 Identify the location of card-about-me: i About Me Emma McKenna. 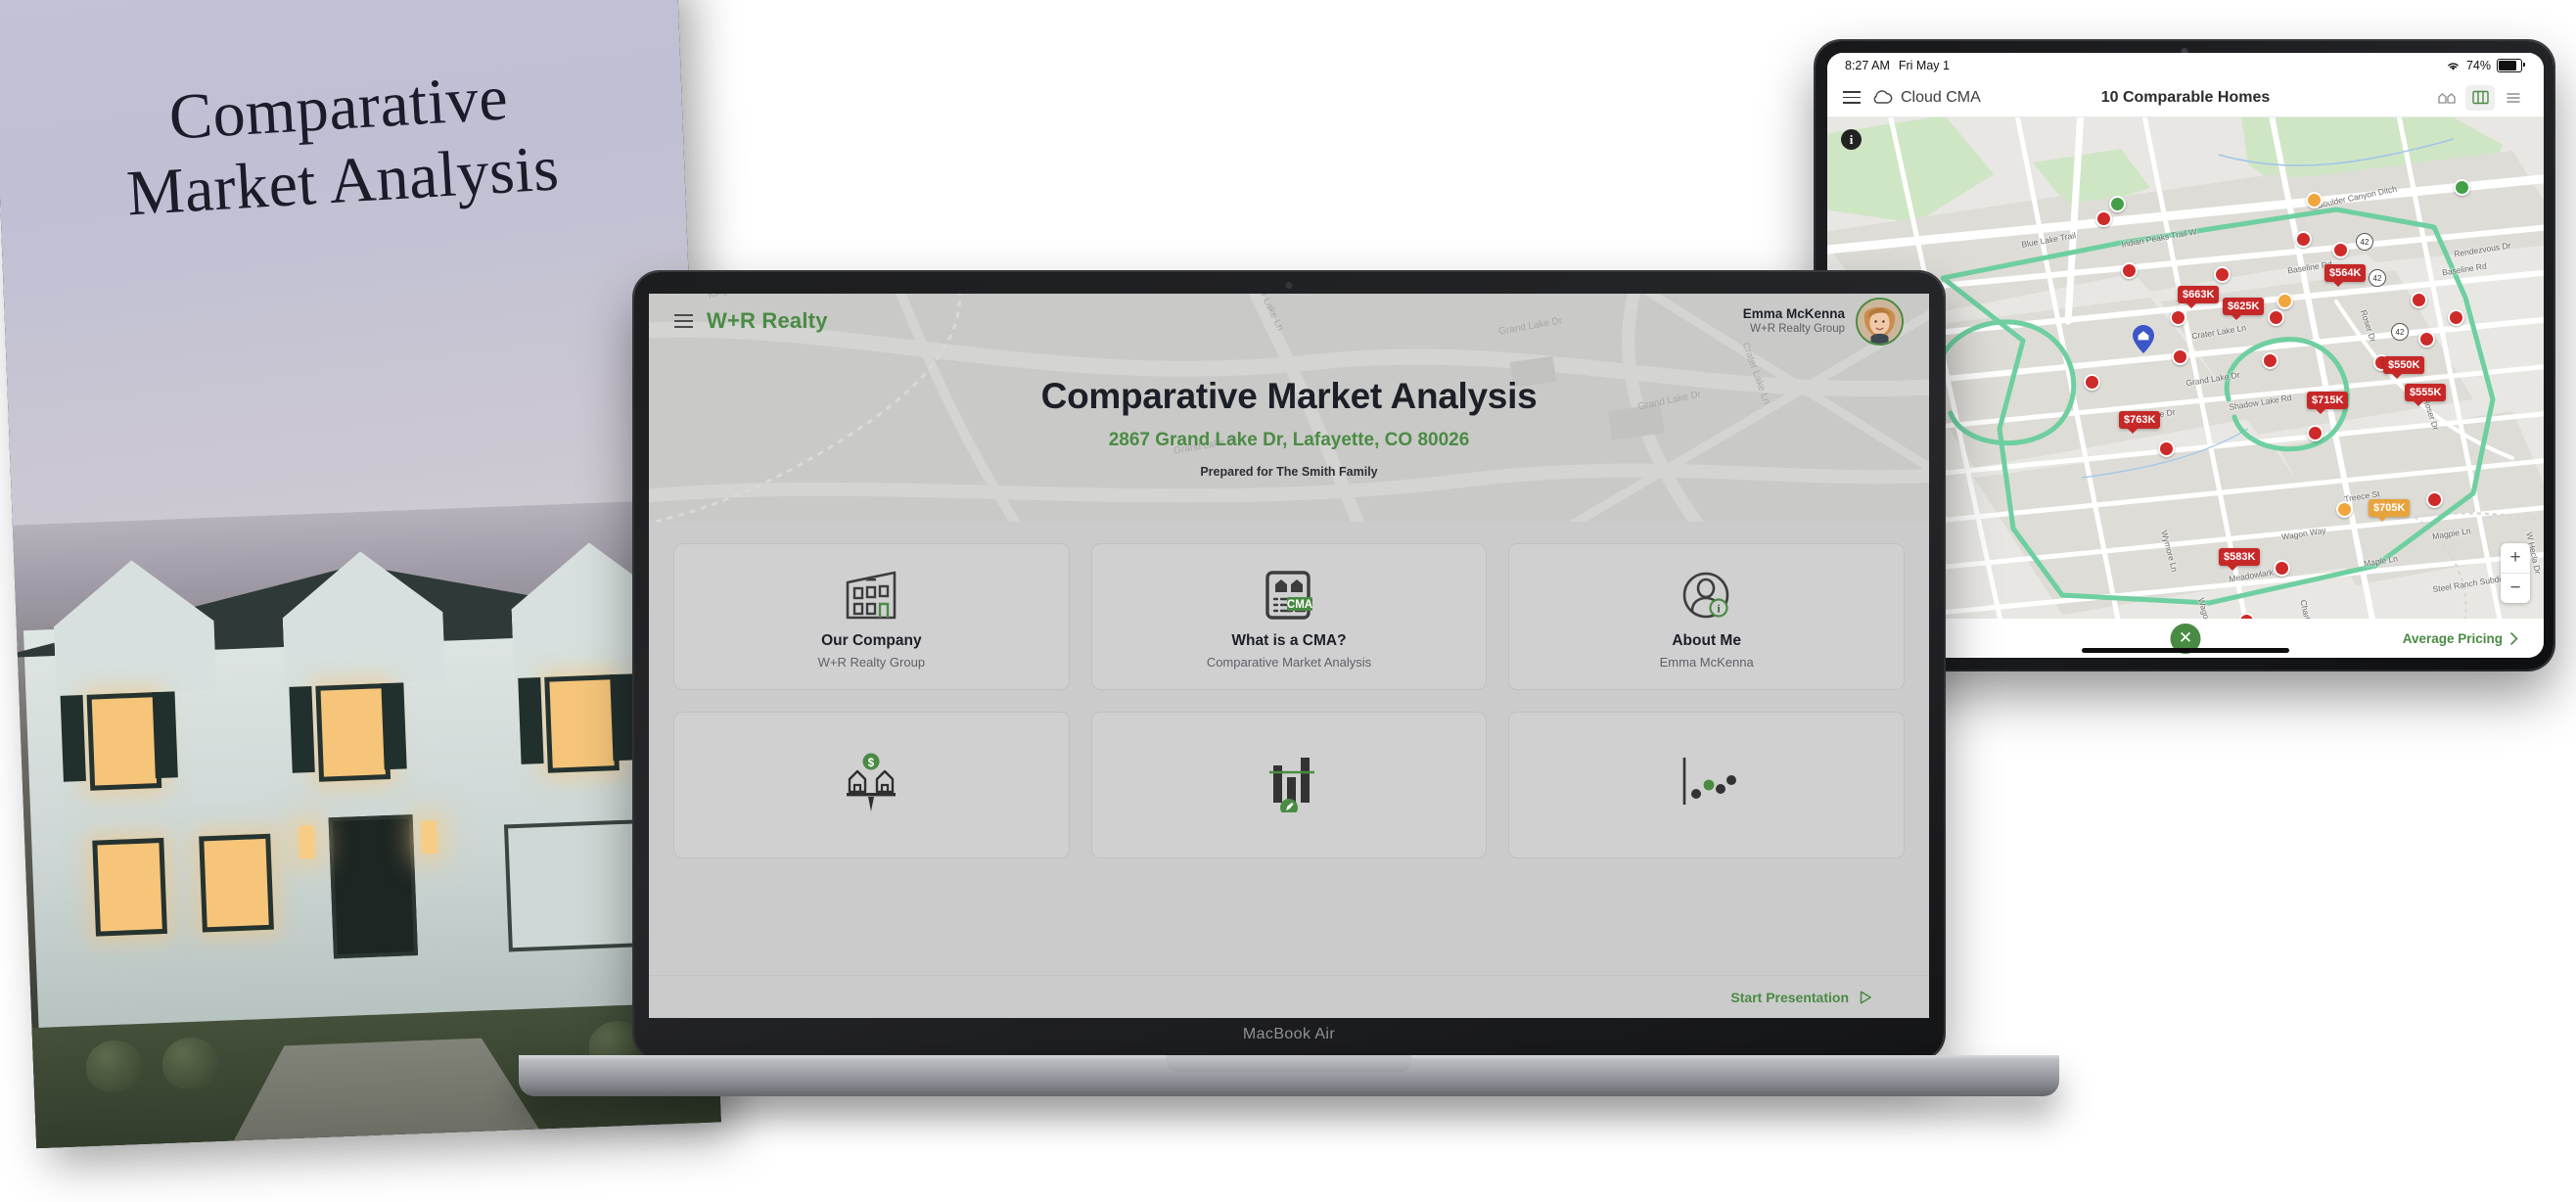
(1707, 616).